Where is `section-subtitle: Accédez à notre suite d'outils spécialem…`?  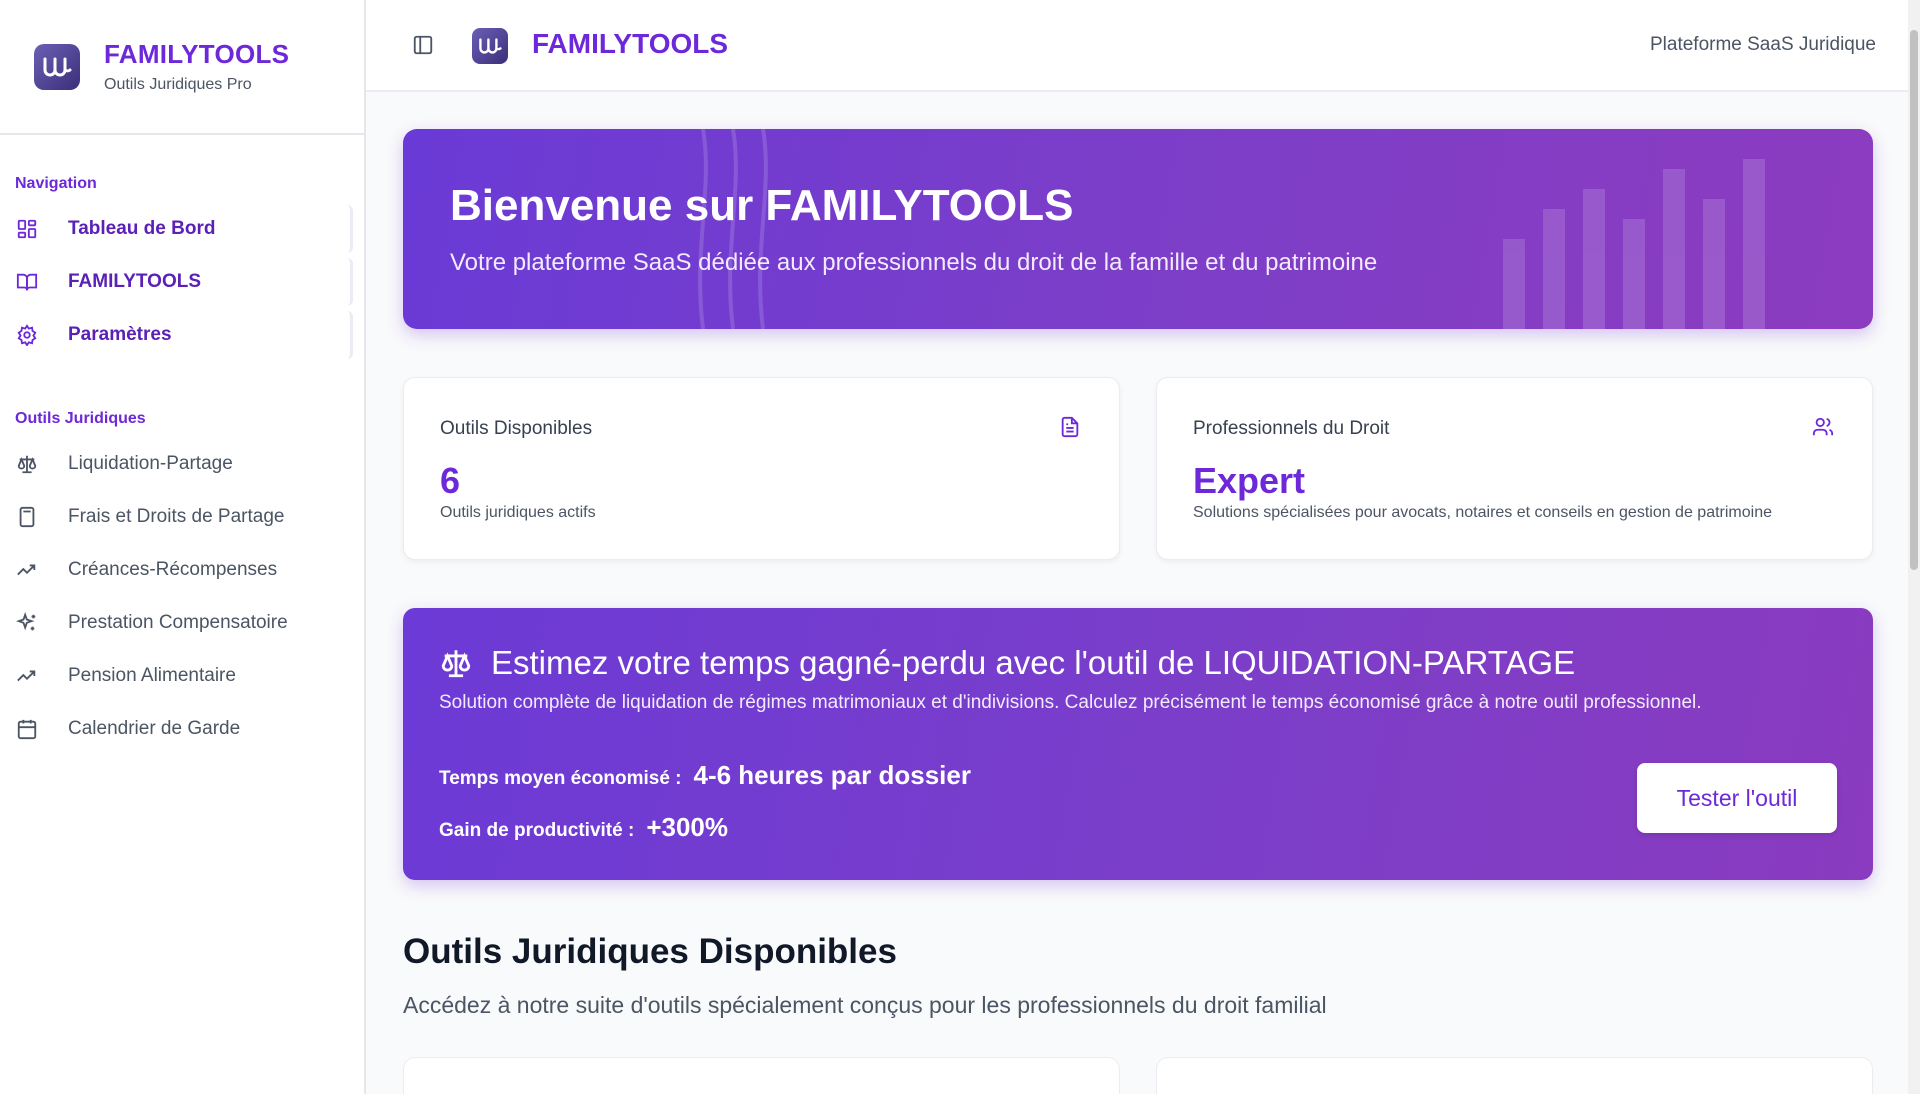
section-subtitle: Accédez à notre suite d'outils spécialem… is located at coordinates (865, 1005).